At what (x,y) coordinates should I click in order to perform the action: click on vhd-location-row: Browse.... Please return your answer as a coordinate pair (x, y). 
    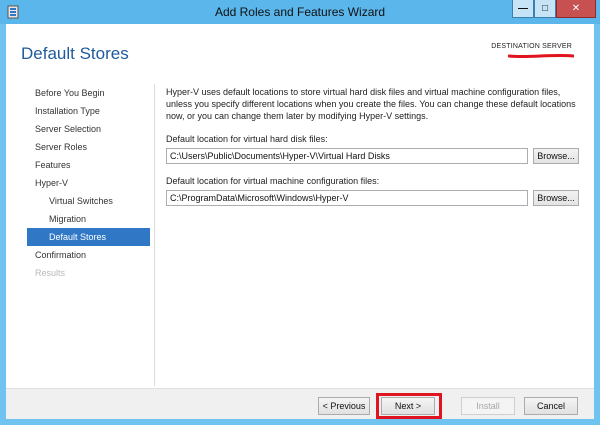
    Looking at the image, I should click on (376, 156).